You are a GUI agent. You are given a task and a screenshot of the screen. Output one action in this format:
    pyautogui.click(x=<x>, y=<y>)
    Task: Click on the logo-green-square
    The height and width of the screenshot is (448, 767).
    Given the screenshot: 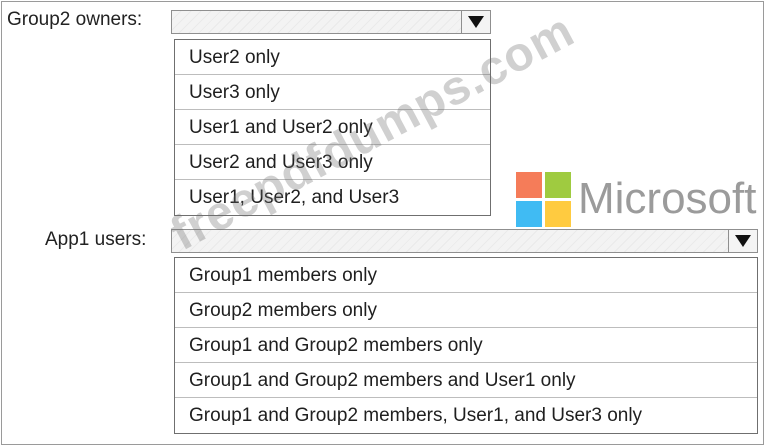 What is the action you would take?
    pyautogui.click(x=558, y=185)
    